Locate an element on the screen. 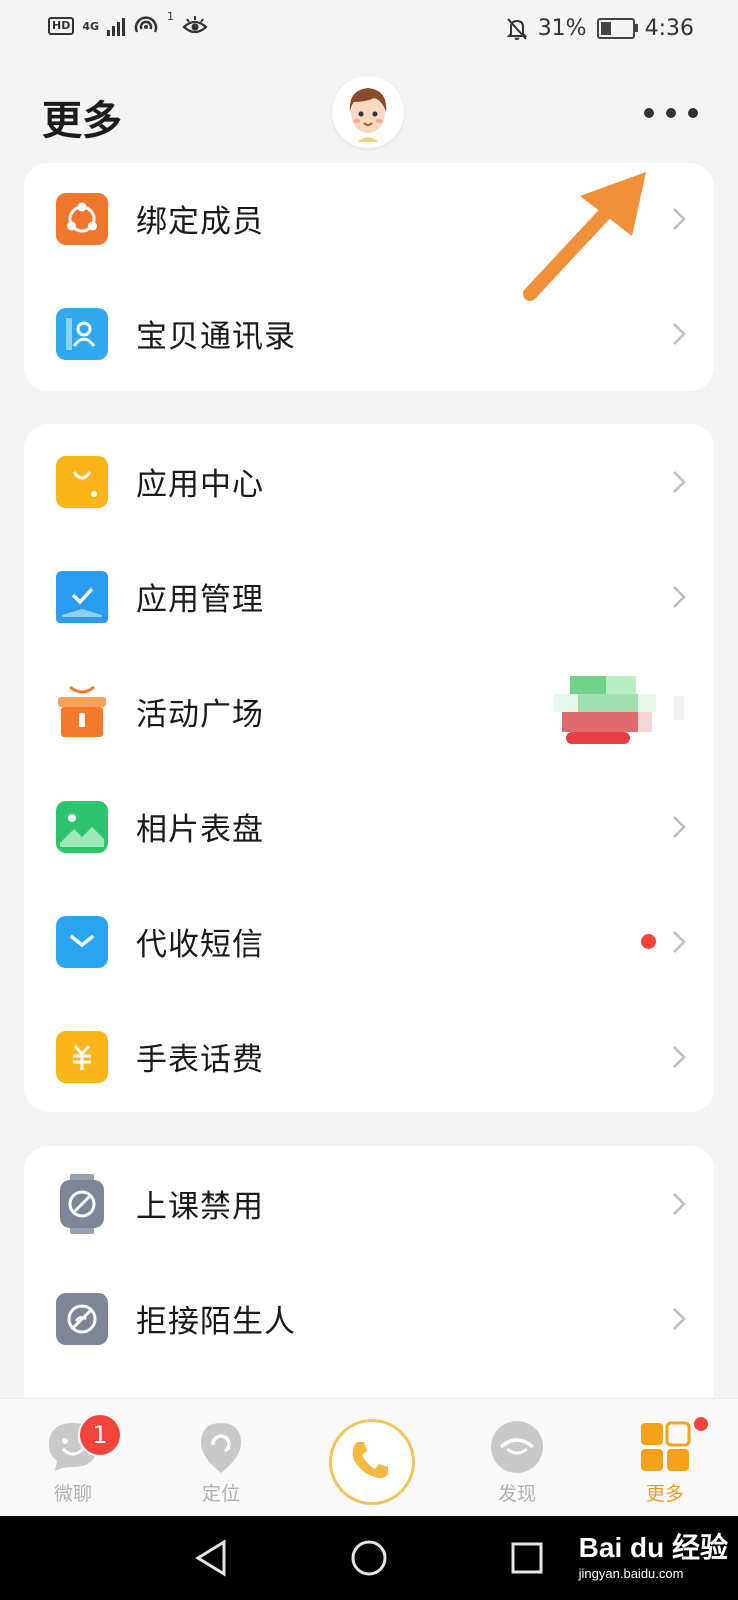 This screenshot has height=1600, width=738. phone-icon is located at coordinates (370, 1460).